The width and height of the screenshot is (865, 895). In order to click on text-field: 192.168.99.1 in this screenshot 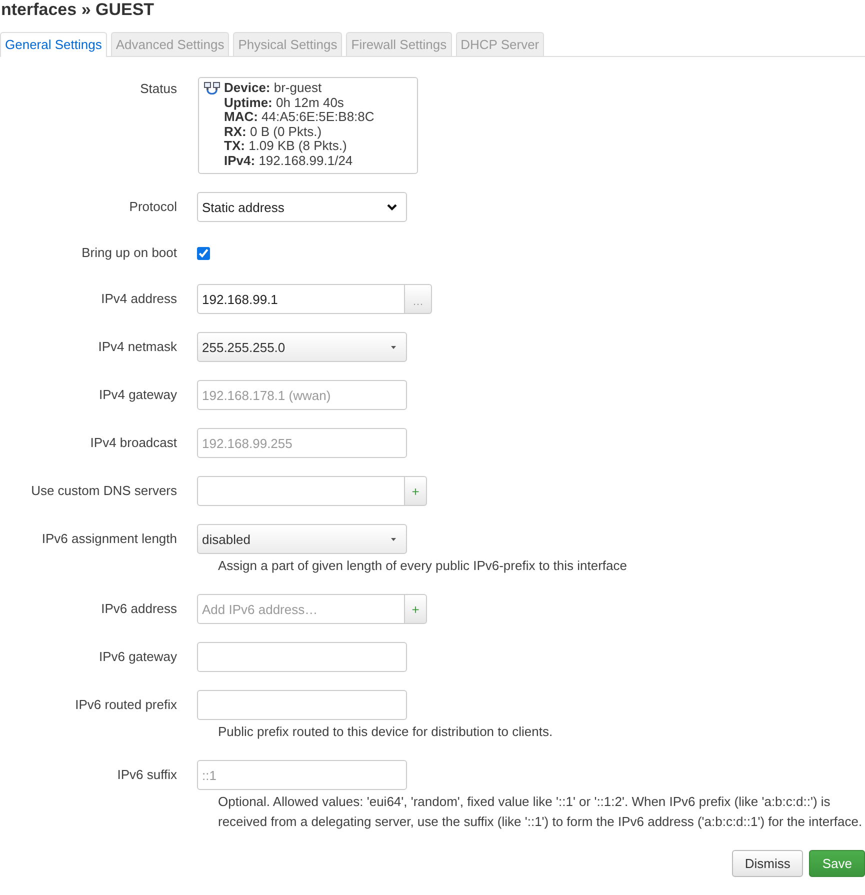, I will do `click(301, 299)`.